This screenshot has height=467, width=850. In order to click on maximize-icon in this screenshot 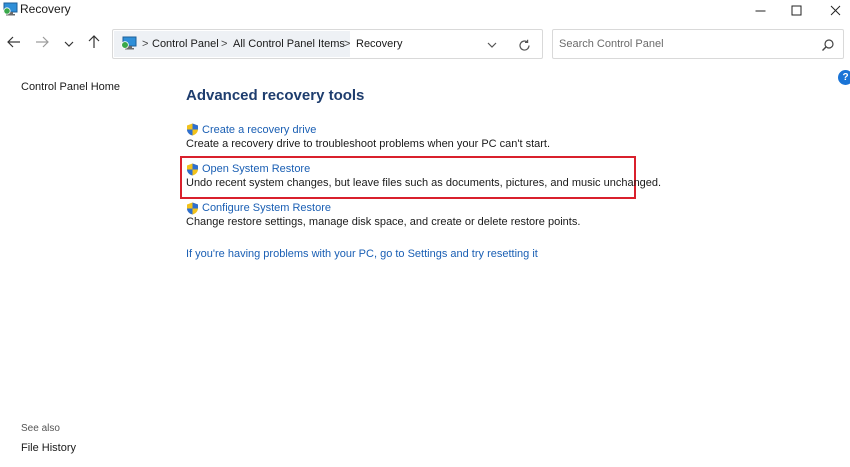, I will do `click(796, 10)`.